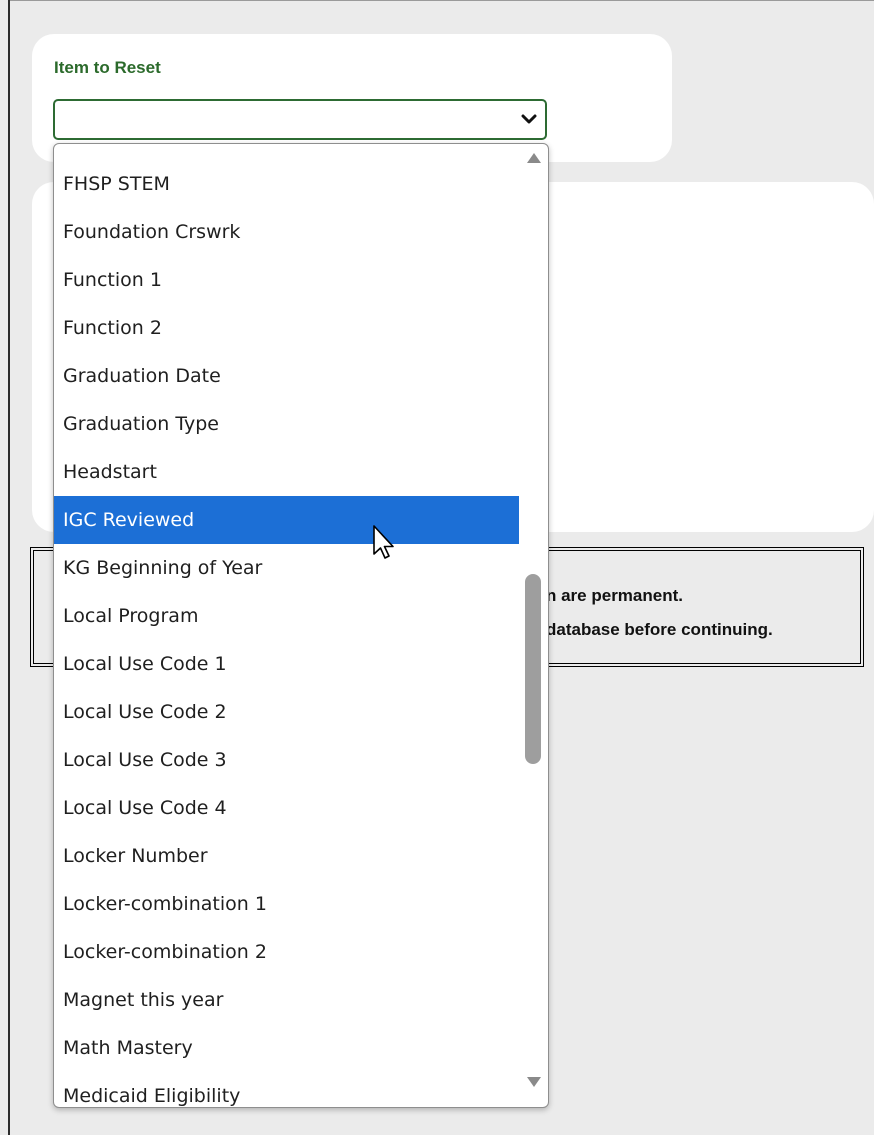 This screenshot has height=1135, width=874. Describe the element at coordinates (286, 904) in the screenshot. I see `dropdown-option: Locker-combination 1` at that location.